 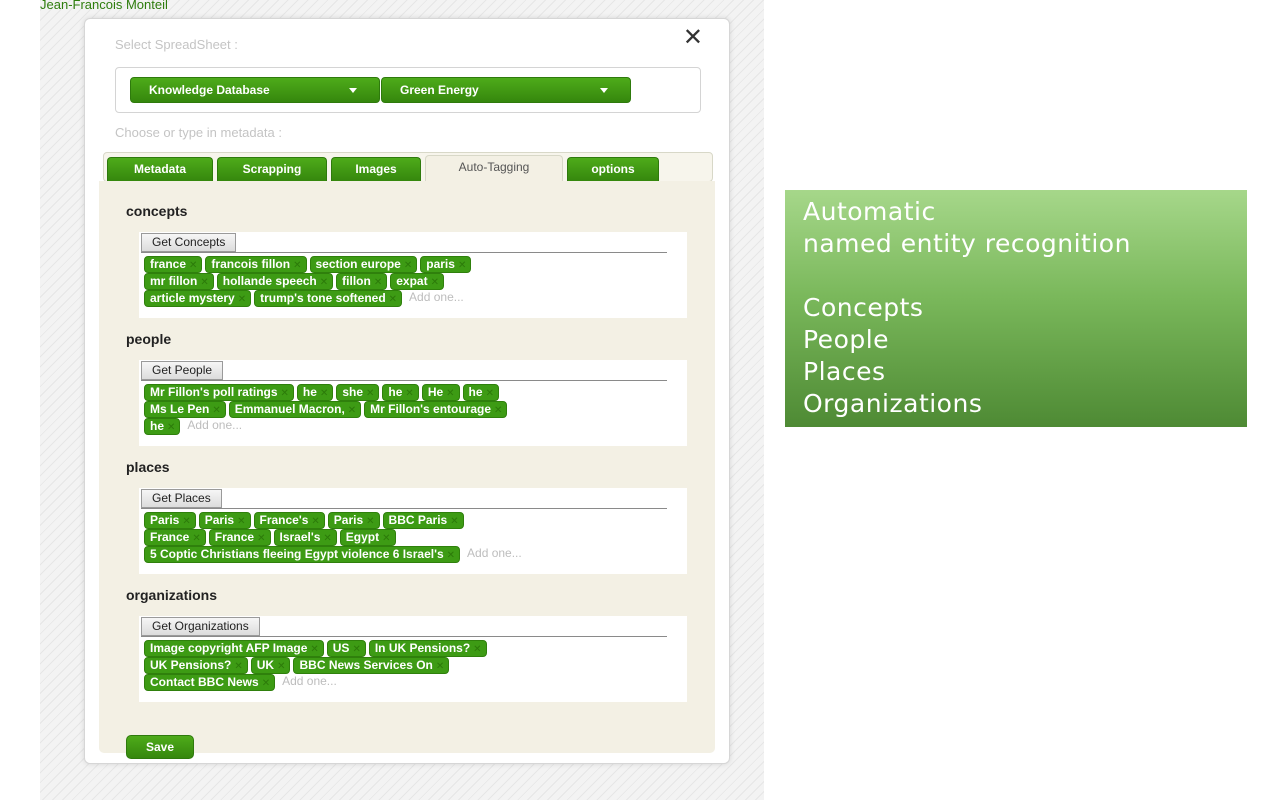 What do you see at coordinates (200, 626) in the screenshot?
I see `get-organizations-button: Get Organizations` at bounding box center [200, 626].